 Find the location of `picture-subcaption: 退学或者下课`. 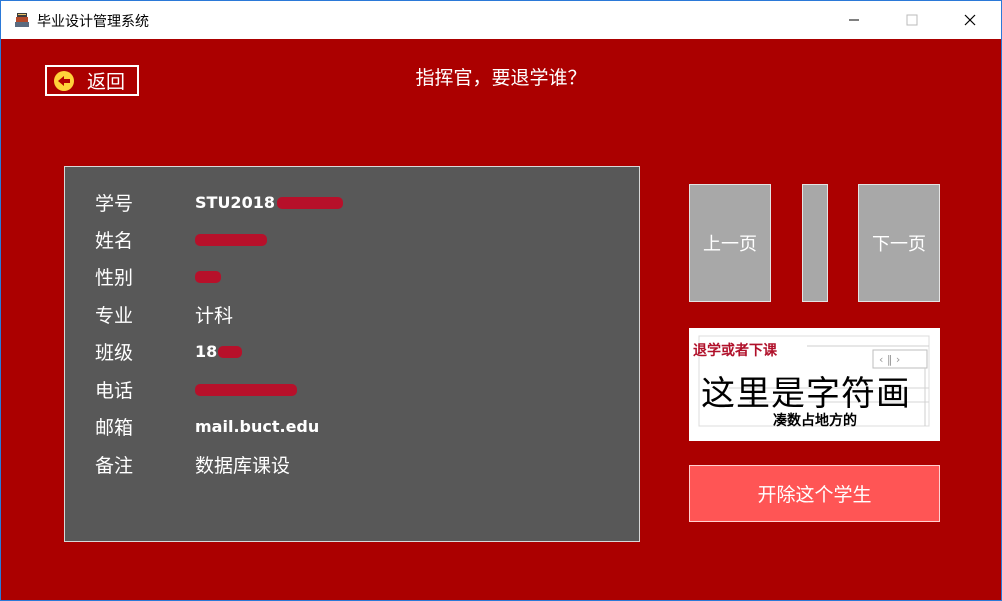

picture-subcaption: 退学或者下课 is located at coordinates (735, 351).